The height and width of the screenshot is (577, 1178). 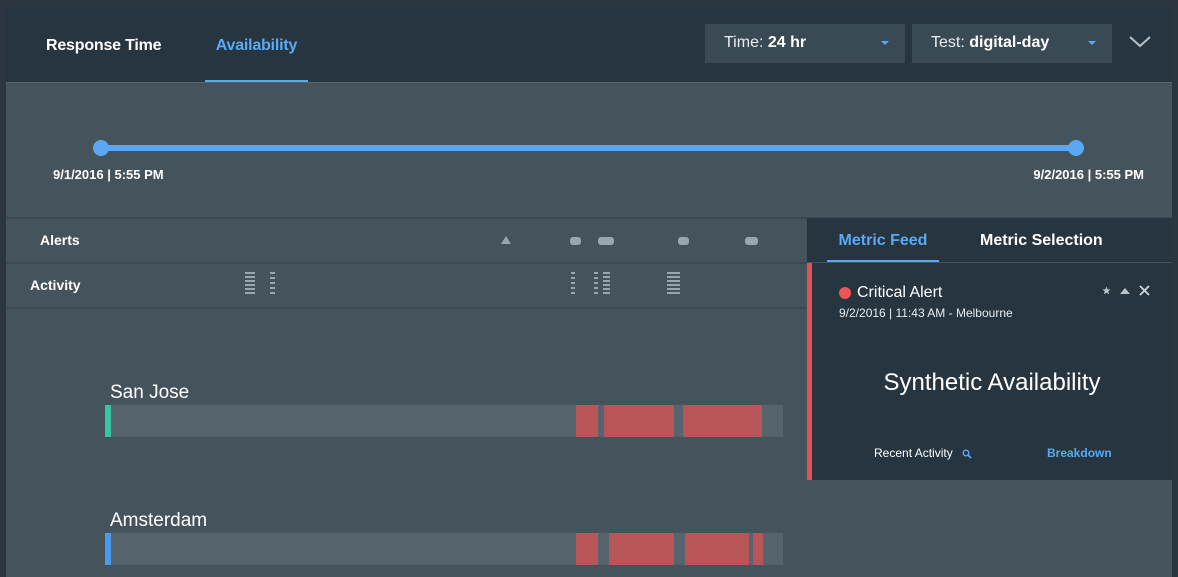 I want to click on availability-bar-san-jose, so click(x=444, y=421).